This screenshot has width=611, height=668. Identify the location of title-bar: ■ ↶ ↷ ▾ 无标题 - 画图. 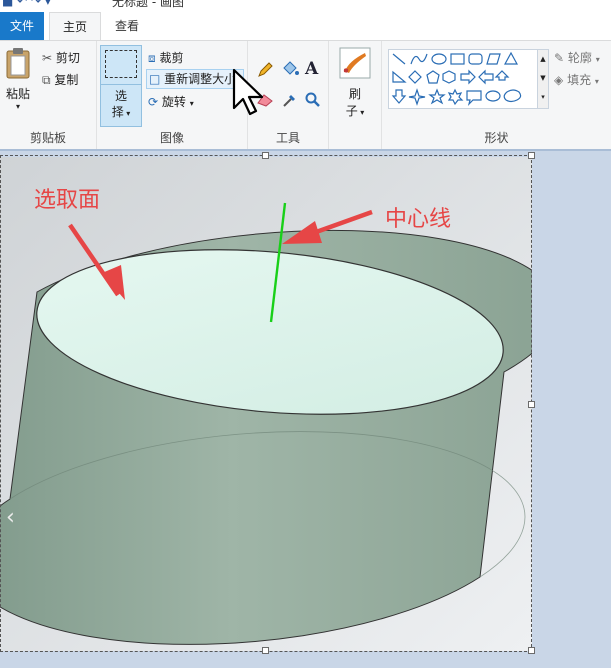
(305, 6).